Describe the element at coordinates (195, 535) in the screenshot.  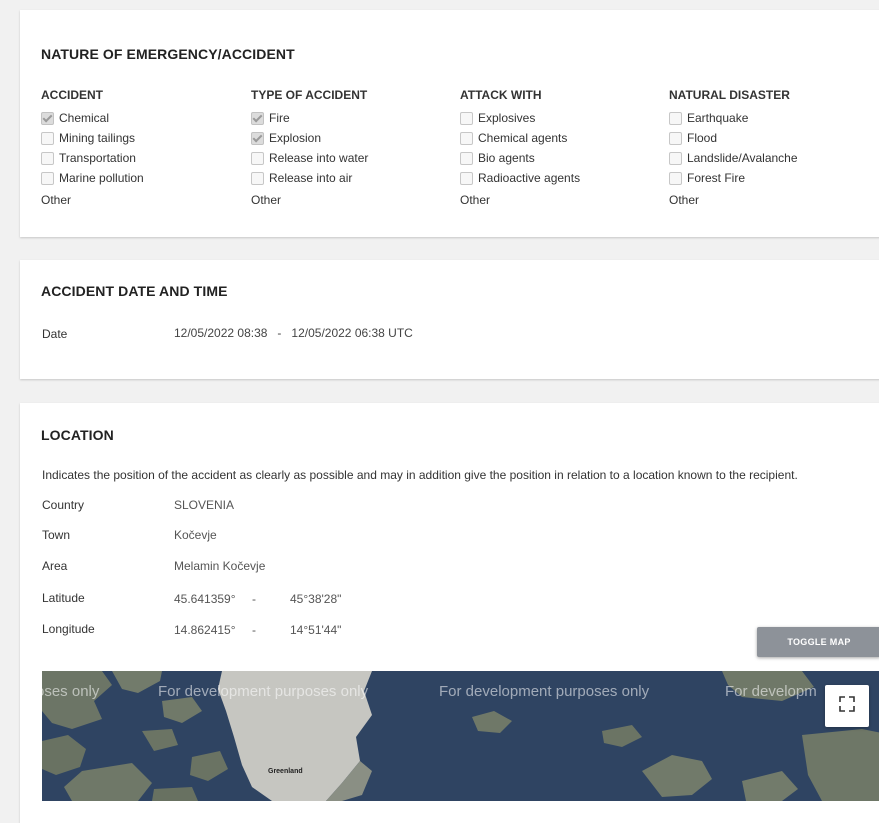
I see `town-value: Kočevje` at that location.